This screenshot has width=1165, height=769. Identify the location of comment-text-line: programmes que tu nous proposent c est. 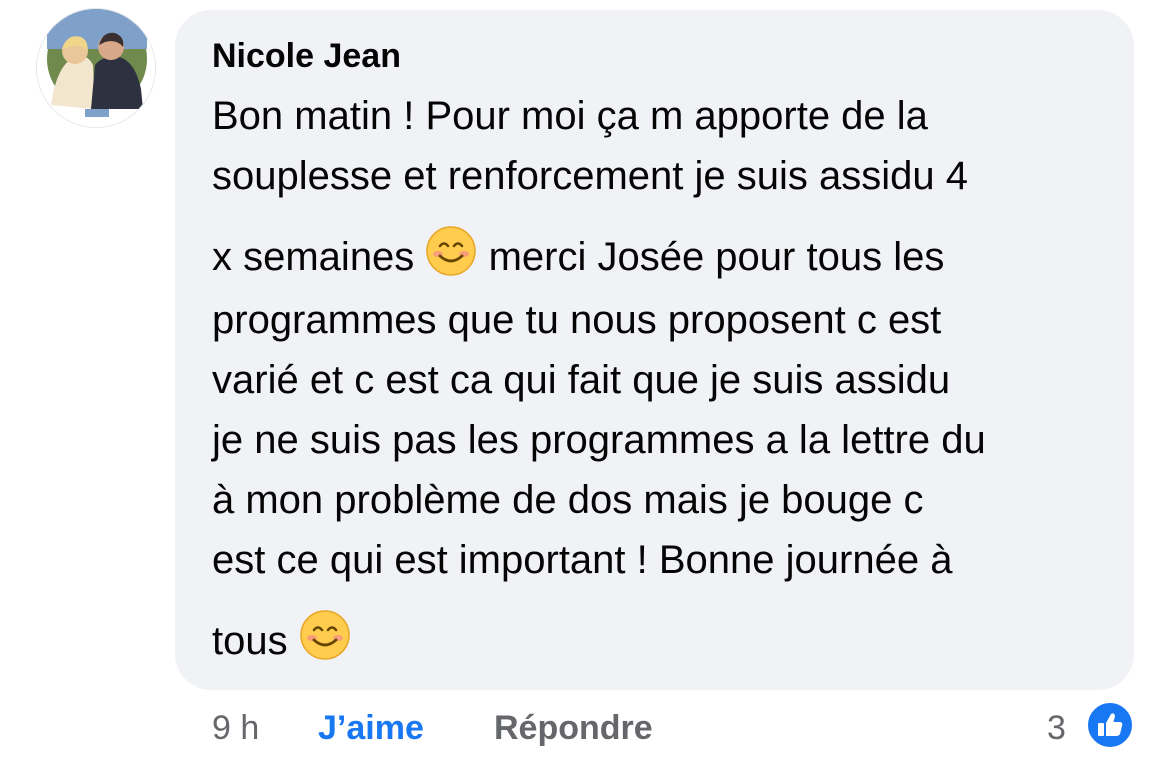
(577, 320).